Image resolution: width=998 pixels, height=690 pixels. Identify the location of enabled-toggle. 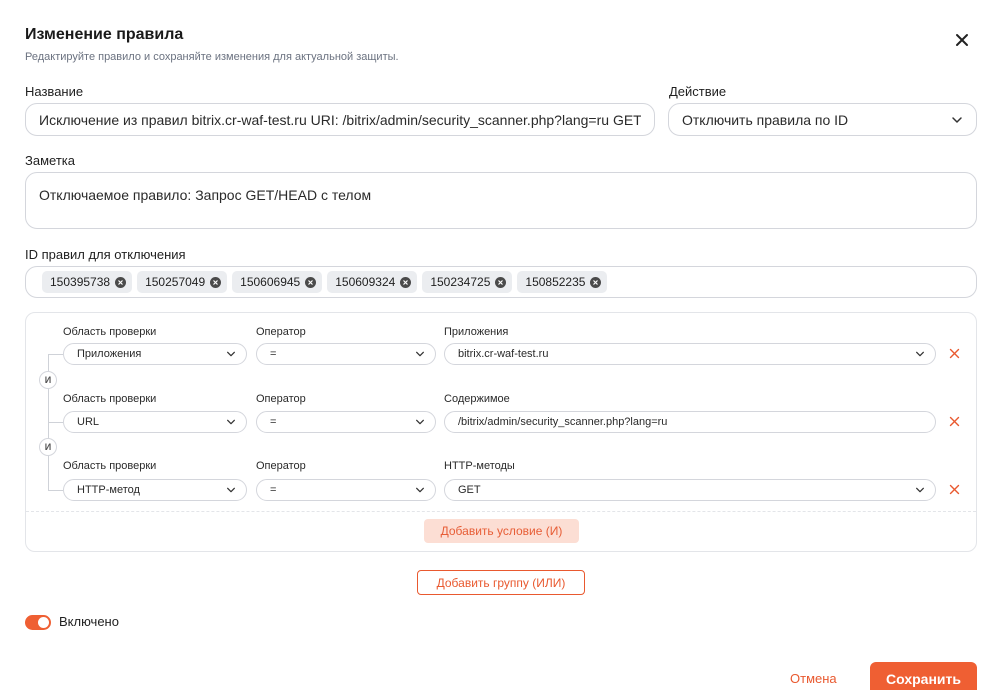
(38, 622).